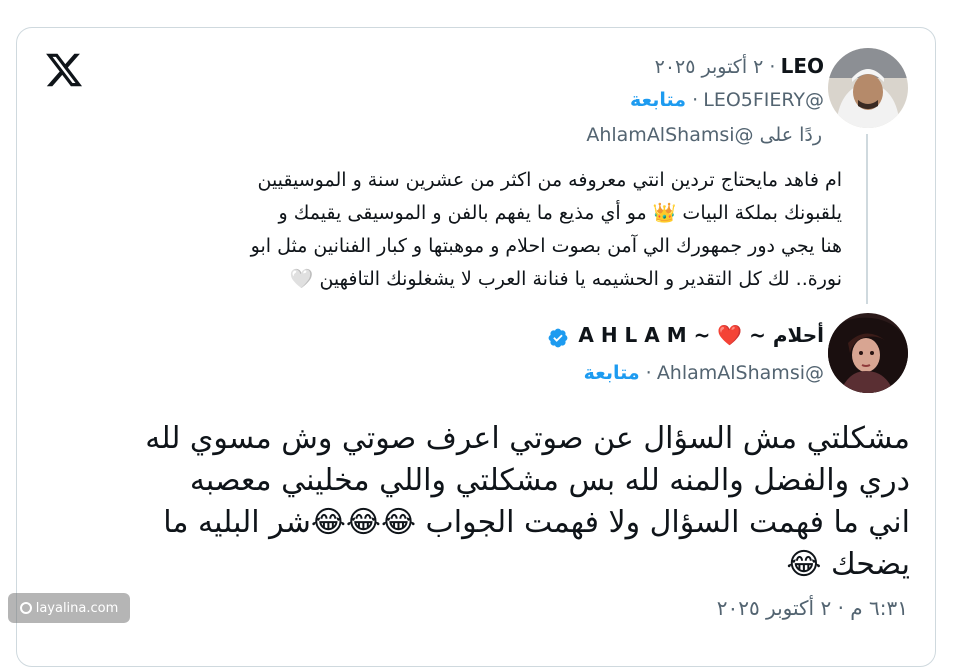 This screenshot has height=667, width=970. Describe the element at coordinates (658, 100) in the screenshot. I see `reply-follow-button: متابعة` at that location.